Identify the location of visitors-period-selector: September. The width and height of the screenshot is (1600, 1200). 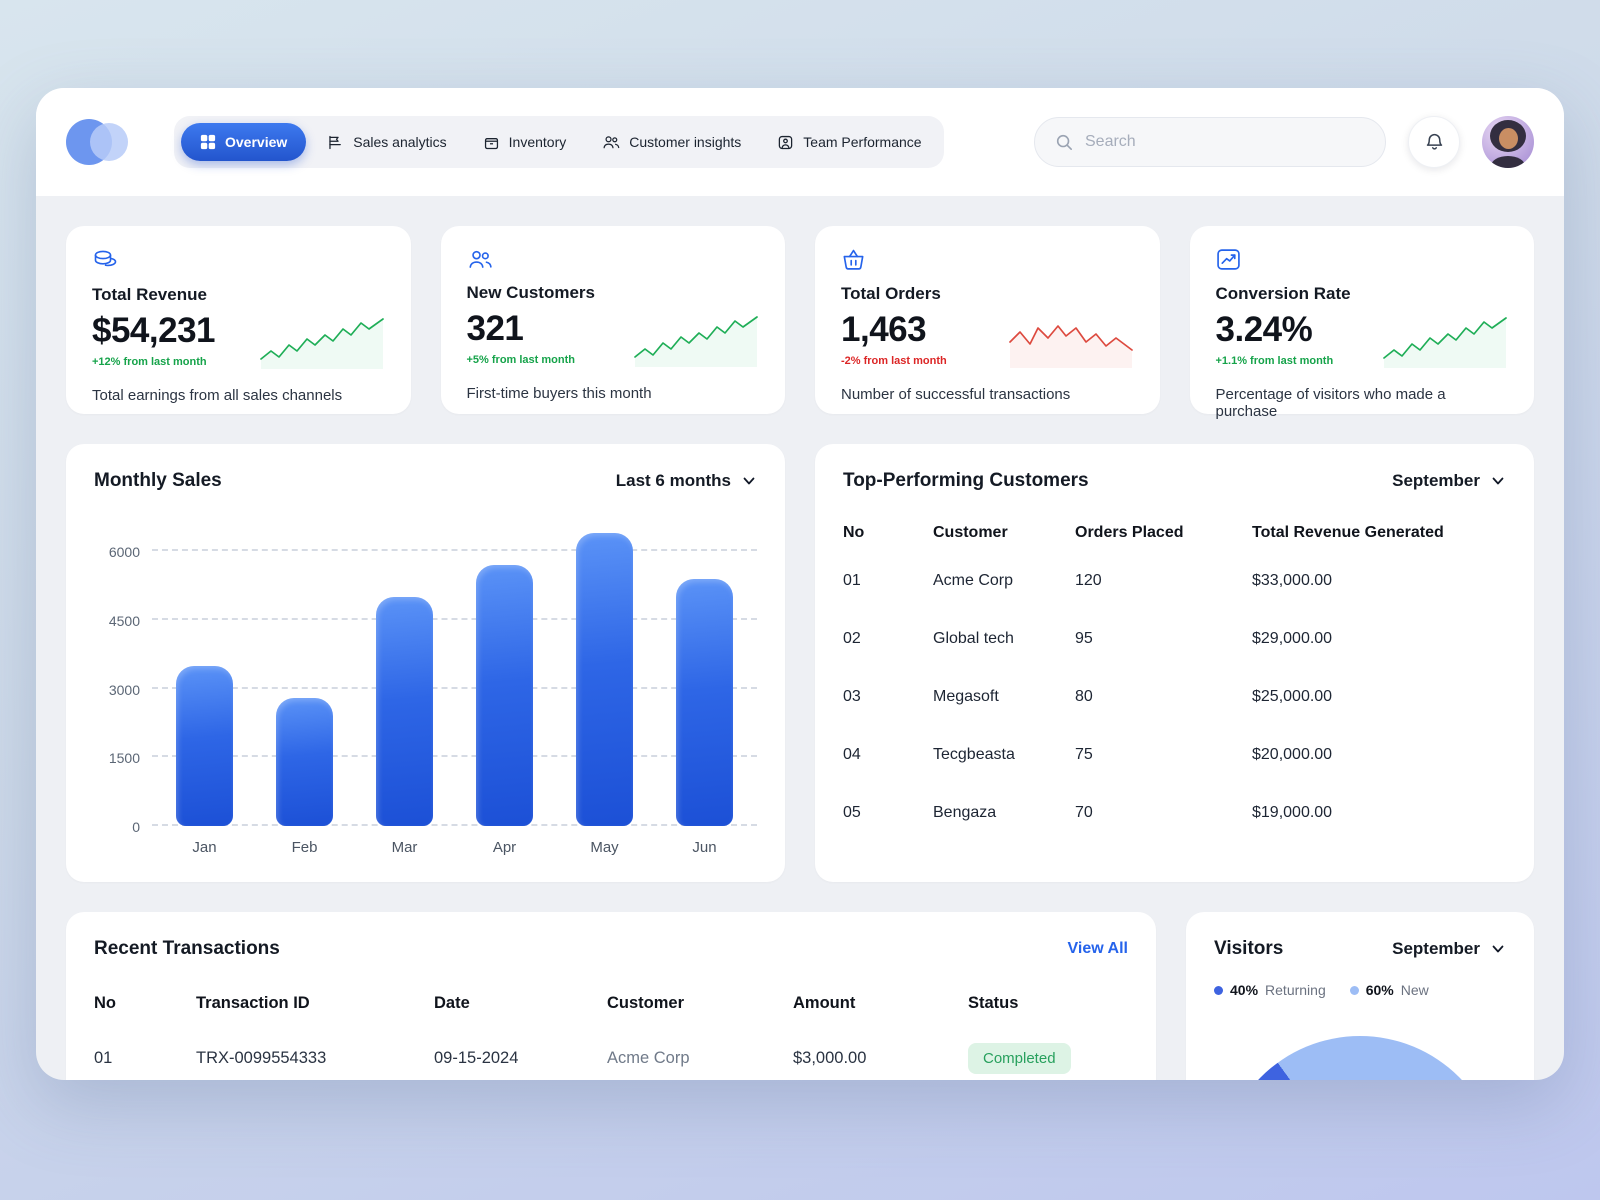
(1449, 949).